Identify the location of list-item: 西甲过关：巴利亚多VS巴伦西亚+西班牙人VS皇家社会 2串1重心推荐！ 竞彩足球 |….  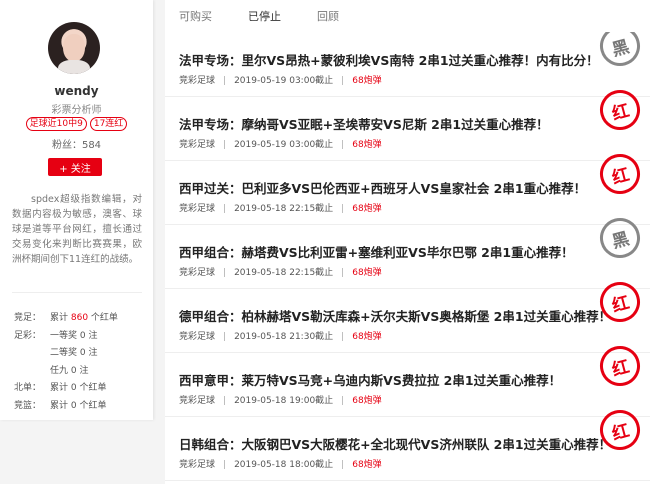
(407, 187).